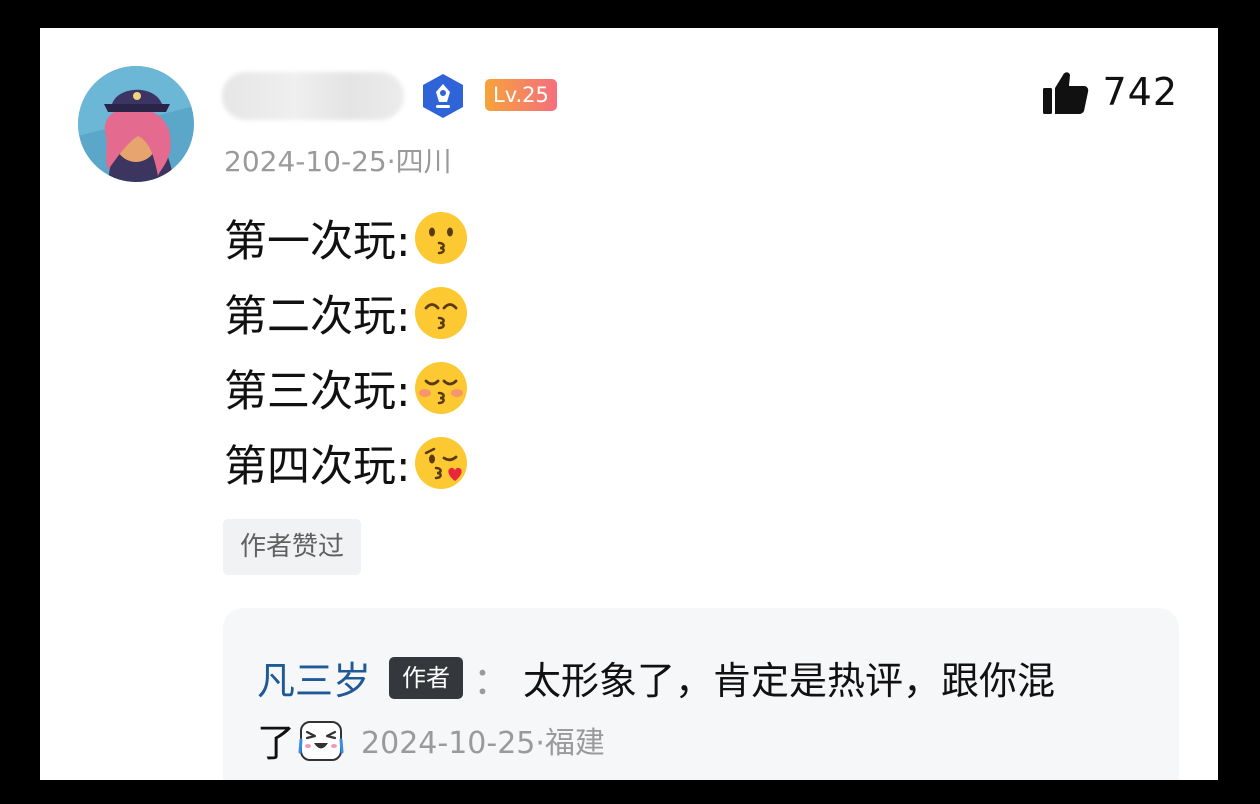  Describe the element at coordinates (440, 387) in the screenshot. I see `kissing-face-closed-eyes-icon` at that location.